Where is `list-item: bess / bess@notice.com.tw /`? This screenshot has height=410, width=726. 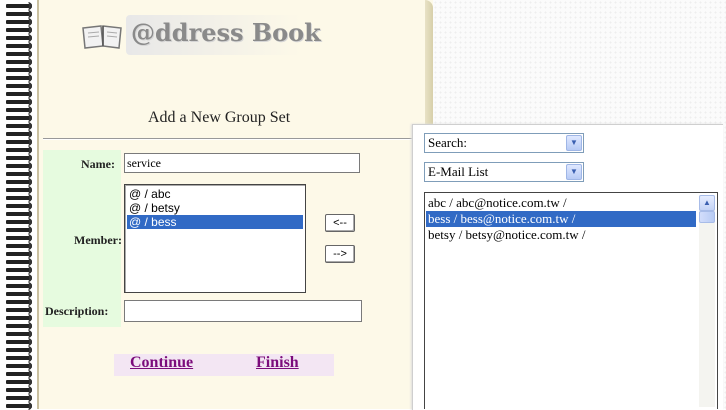 list-item: bess / bess@notice.com.tw / is located at coordinates (561, 219).